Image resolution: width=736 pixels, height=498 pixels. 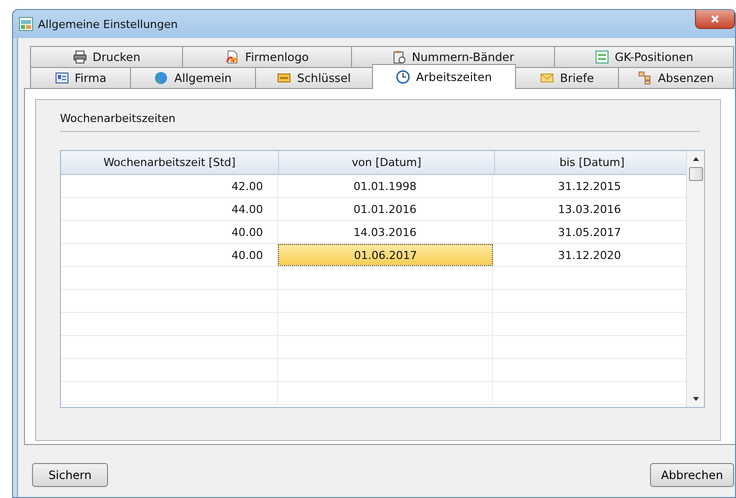 What do you see at coordinates (61, 78) in the screenshot?
I see `card-icon` at bounding box center [61, 78].